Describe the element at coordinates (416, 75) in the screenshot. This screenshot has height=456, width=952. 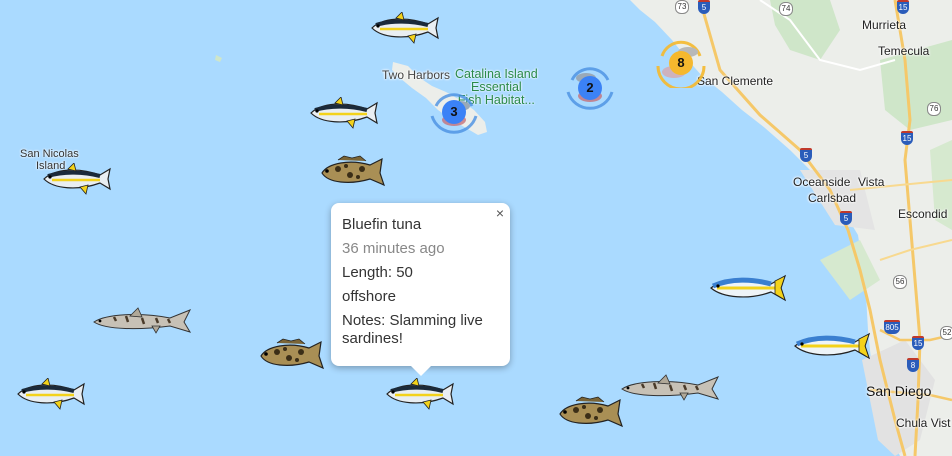
I see `label-two-harbors: Two Harbors` at that location.